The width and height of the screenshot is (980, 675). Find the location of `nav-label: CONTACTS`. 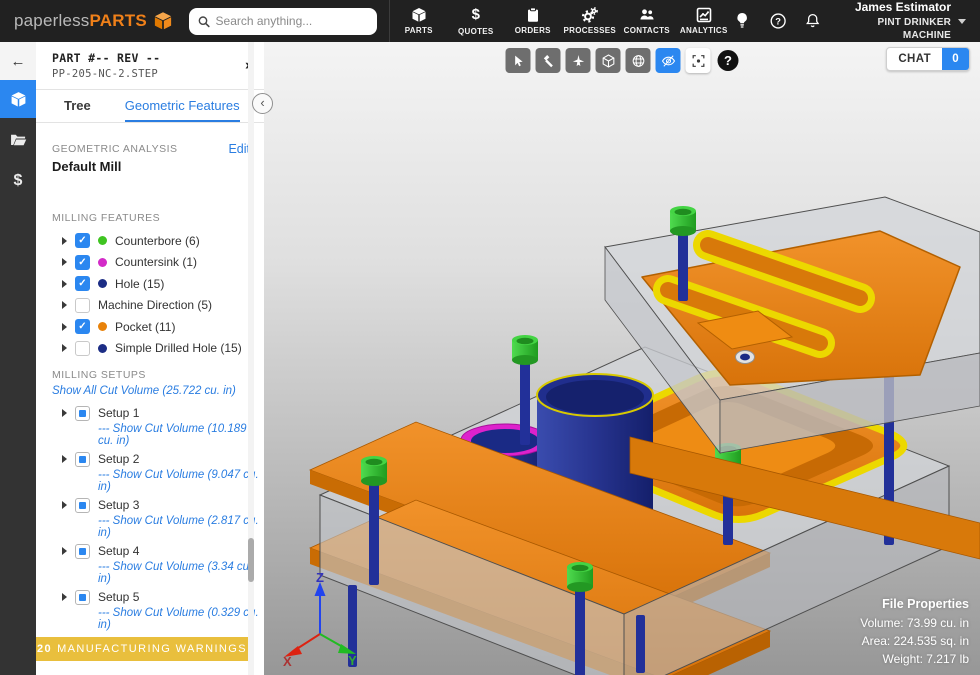

nav-label: CONTACTS is located at coordinates (646, 30).